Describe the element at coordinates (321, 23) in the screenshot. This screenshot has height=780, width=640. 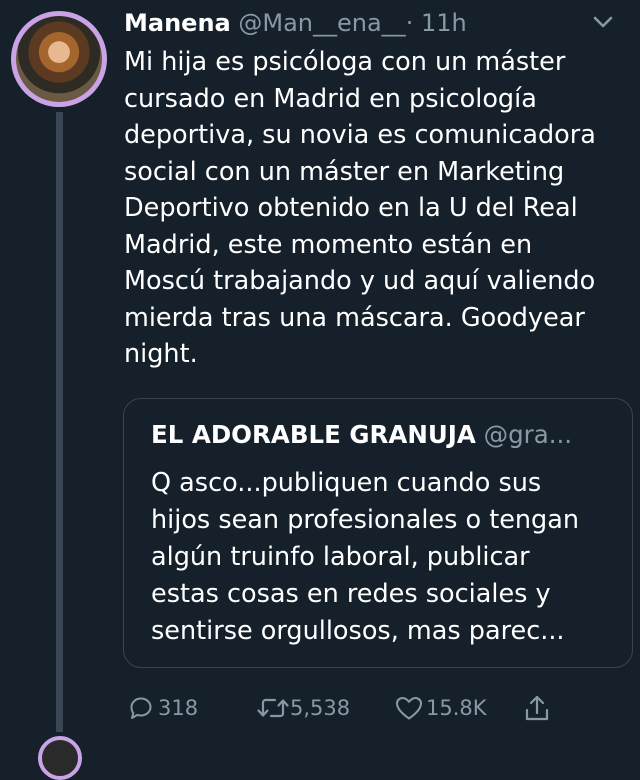
I see `author-handle: @Man__ena__` at that location.